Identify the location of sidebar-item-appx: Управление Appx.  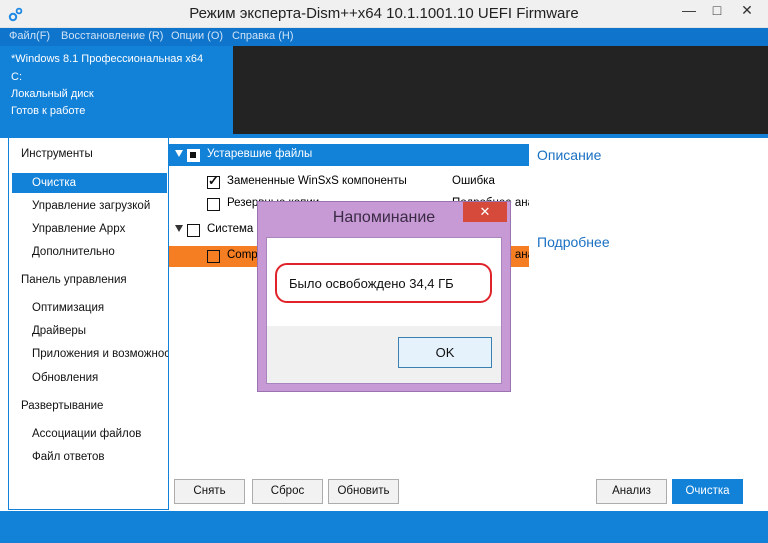
(88, 229).